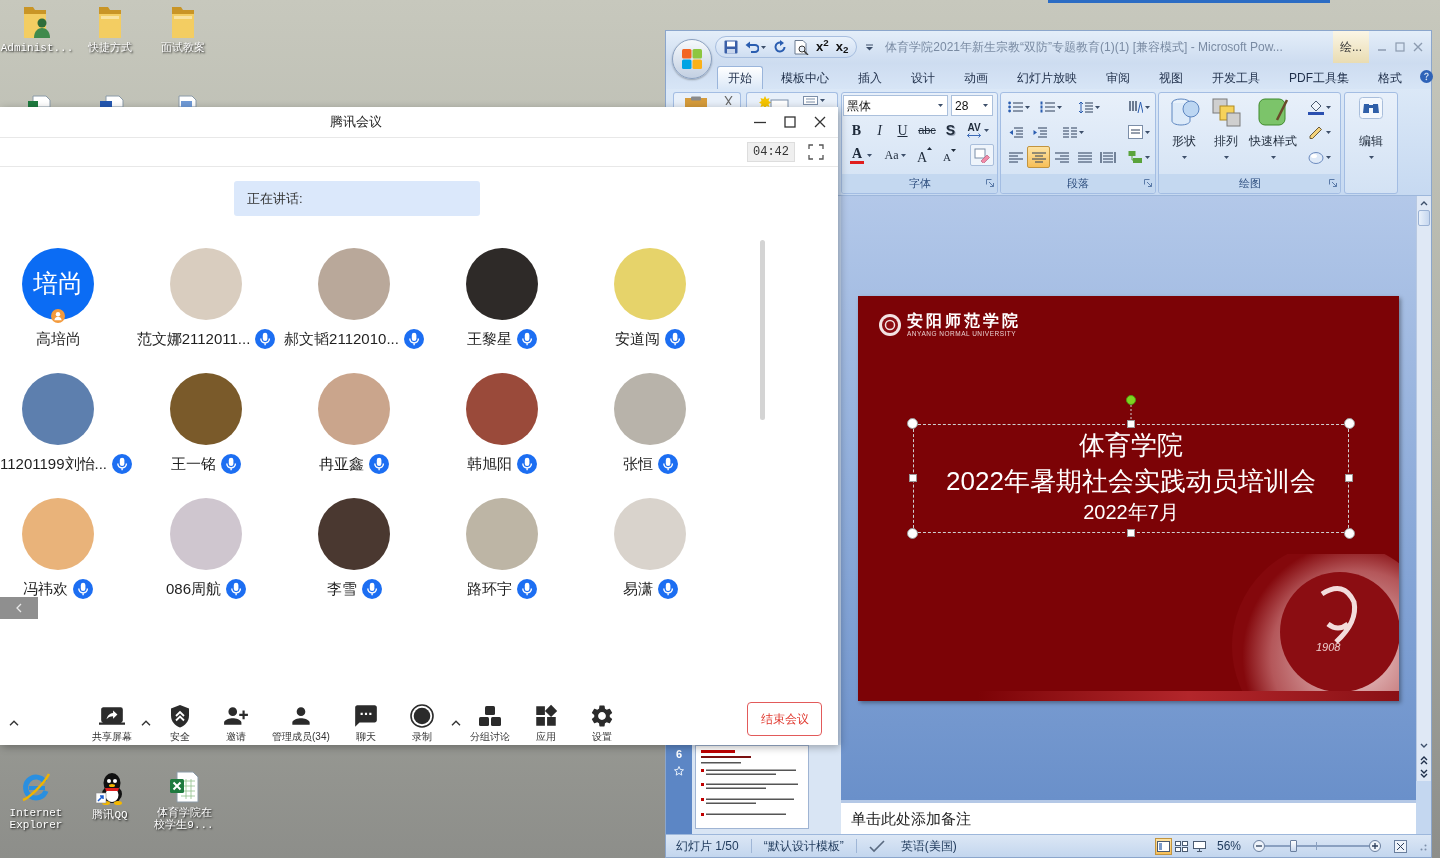 The width and height of the screenshot is (1440, 858). I want to click on editing-button: 编辑, so click(1371, 143).